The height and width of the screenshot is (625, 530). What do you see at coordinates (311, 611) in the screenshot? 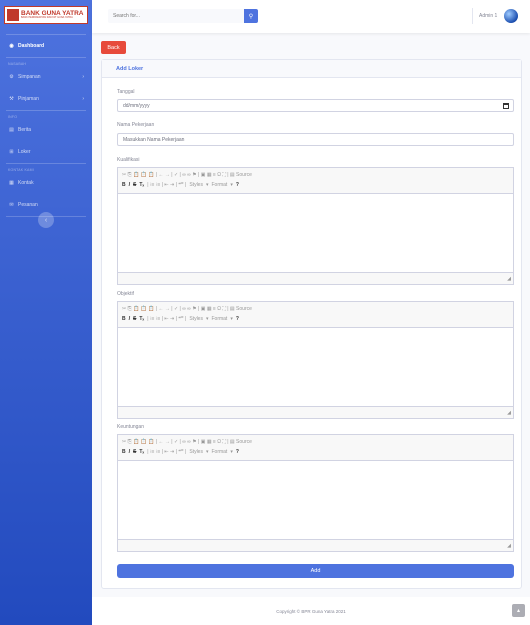
I see `copyright-text: Copyright © BPR Guna Yatra 2021` at bounding box center [311, 611].